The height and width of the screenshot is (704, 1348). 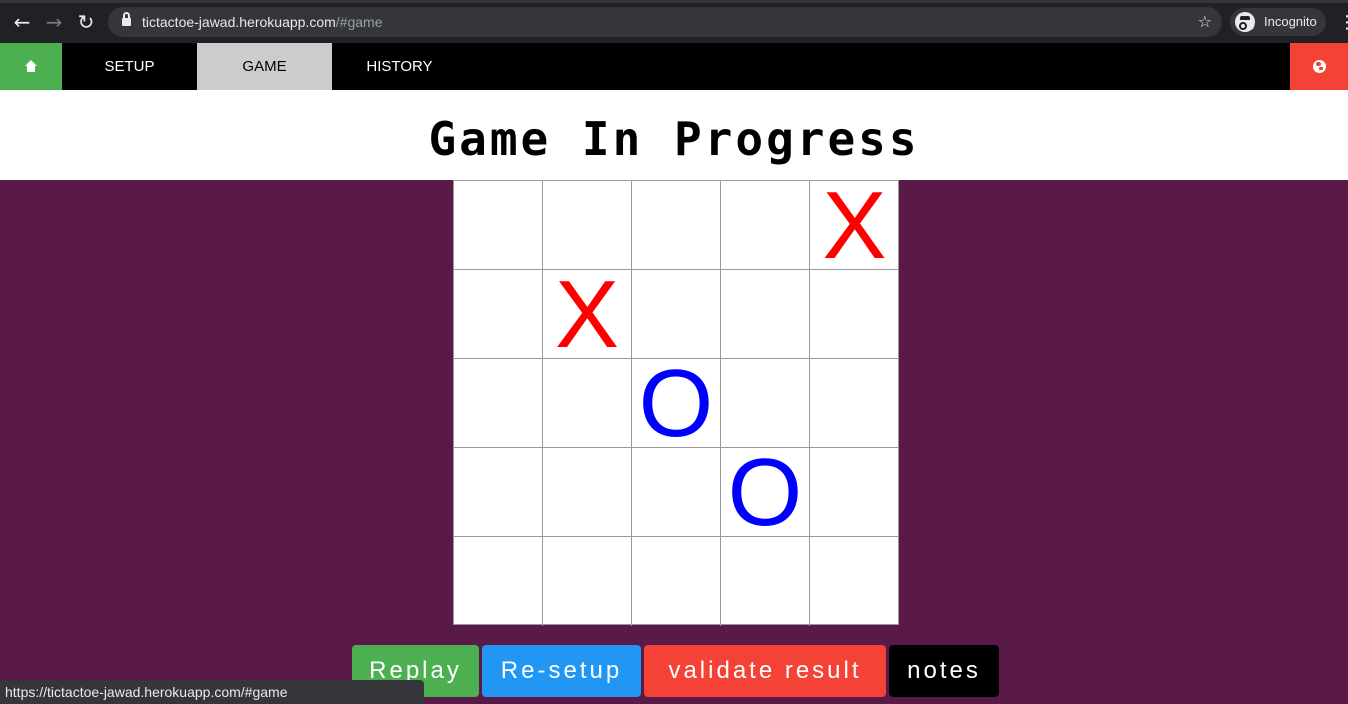 I want to click on home-icon, so click(x=31, y=66).